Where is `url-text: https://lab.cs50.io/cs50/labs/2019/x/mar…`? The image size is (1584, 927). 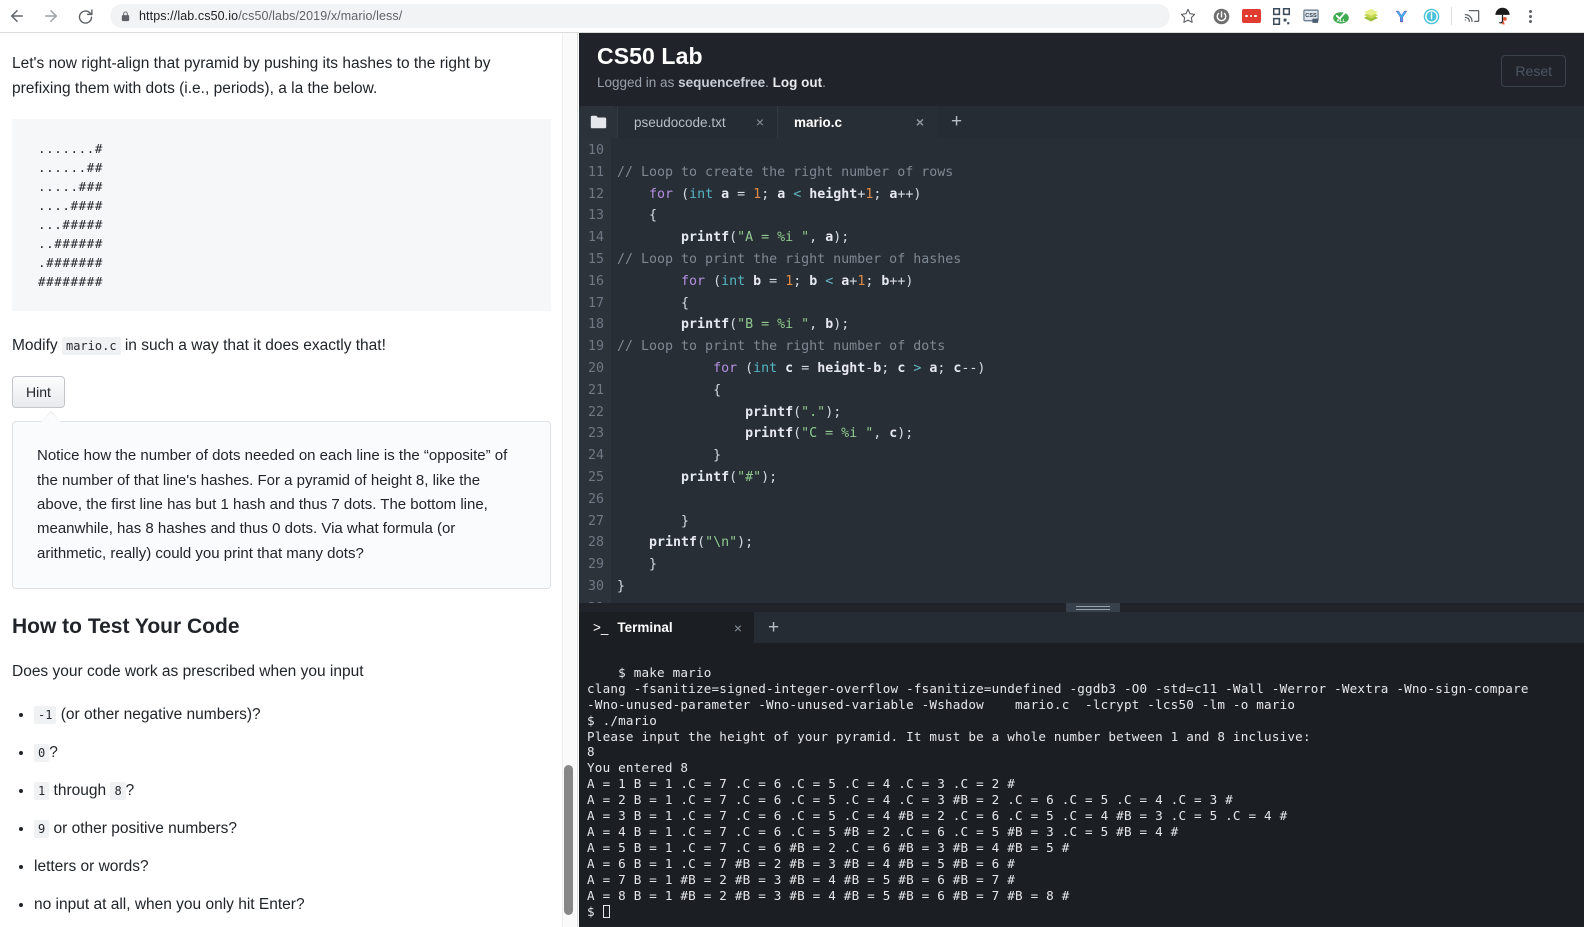
url-text: https://lab.cs50.io/cs50/labs/2019/x/mar… is located at coordinates (271, 16).